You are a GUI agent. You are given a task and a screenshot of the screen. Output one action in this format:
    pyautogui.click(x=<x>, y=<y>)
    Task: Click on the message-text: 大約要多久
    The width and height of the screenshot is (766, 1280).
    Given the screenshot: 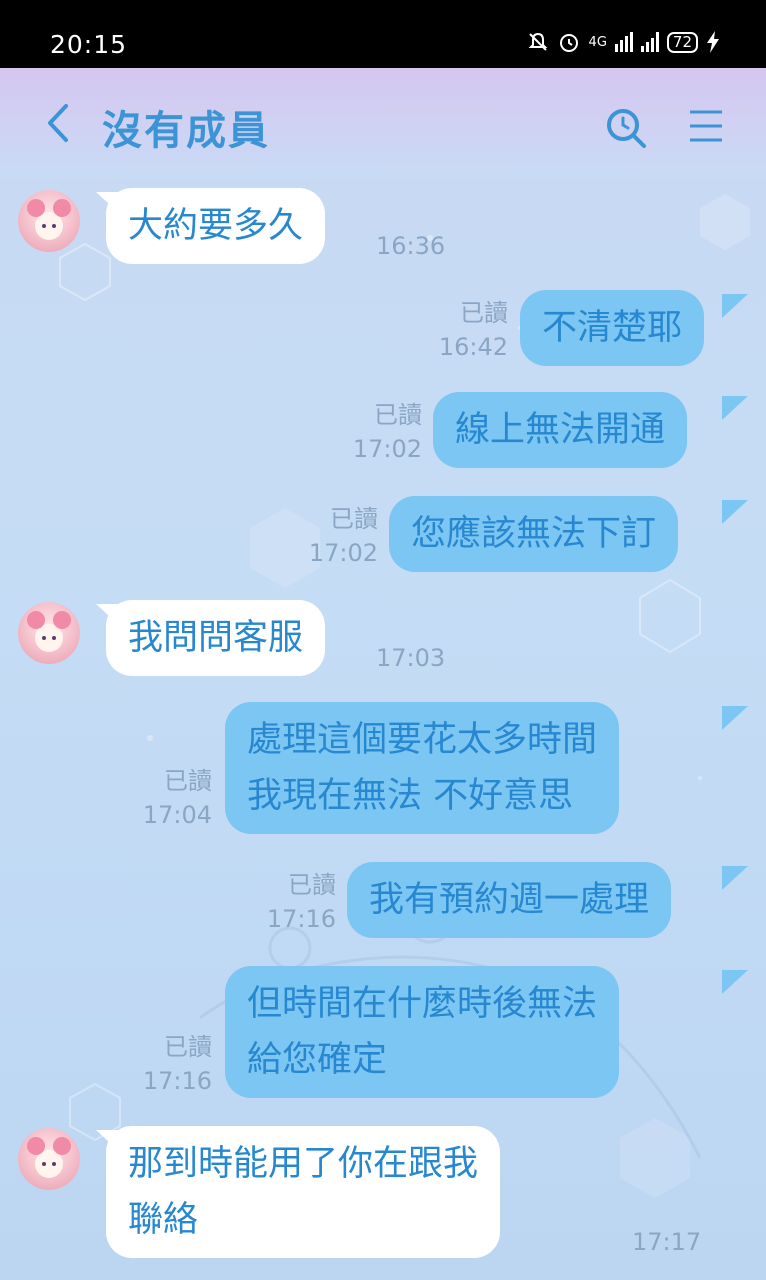 What is the action you would take?
    pyautogui.click(x=216, y=226)
    